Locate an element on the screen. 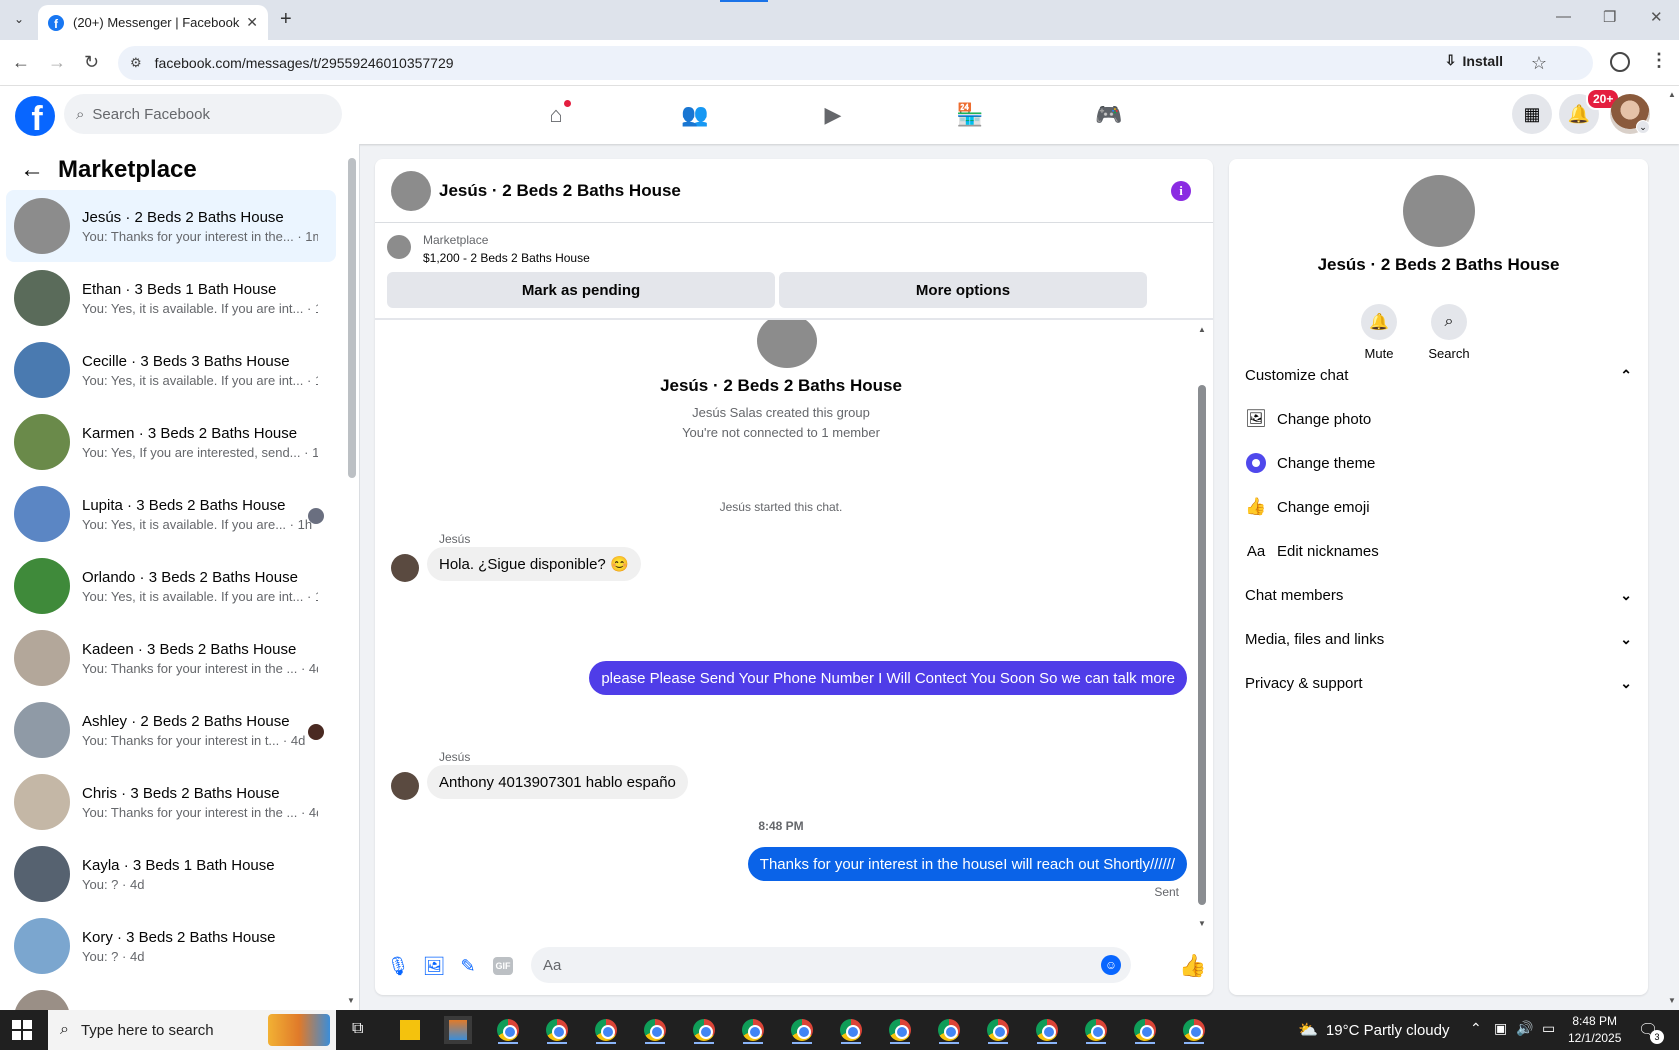  mark-as-pending-button: Mark as pending is located at coordinates (581, 290).